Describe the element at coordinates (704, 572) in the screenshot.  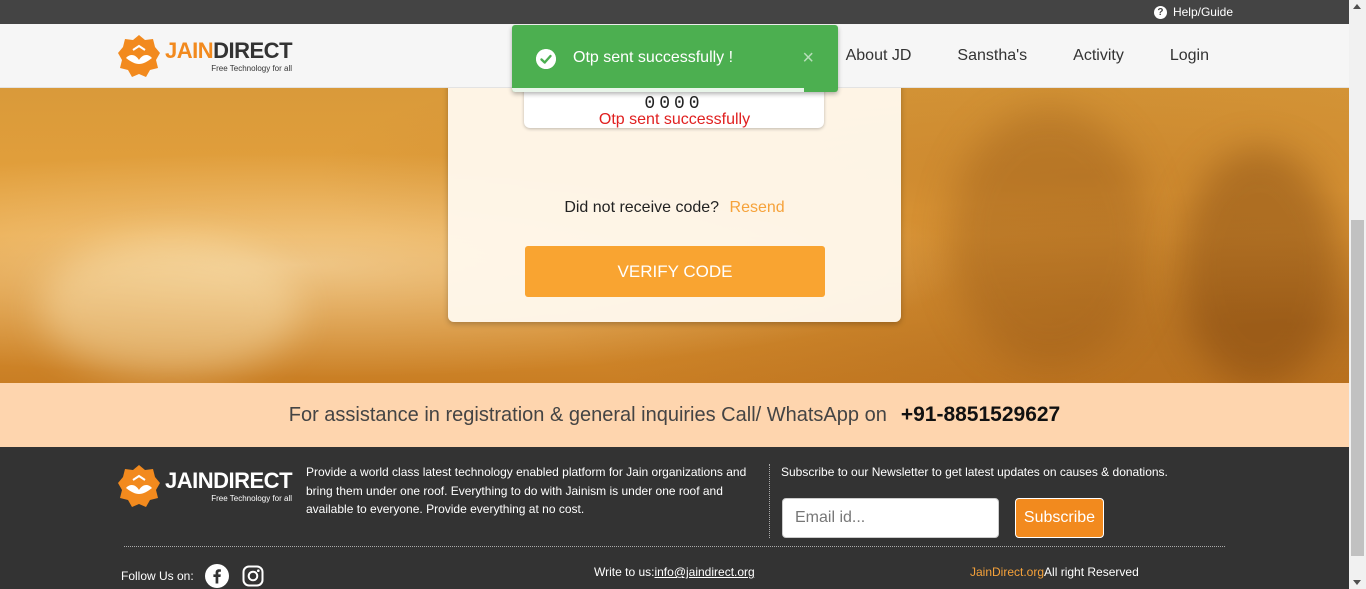
I see `contact-email-link: info@jaindirect.org` at that location.